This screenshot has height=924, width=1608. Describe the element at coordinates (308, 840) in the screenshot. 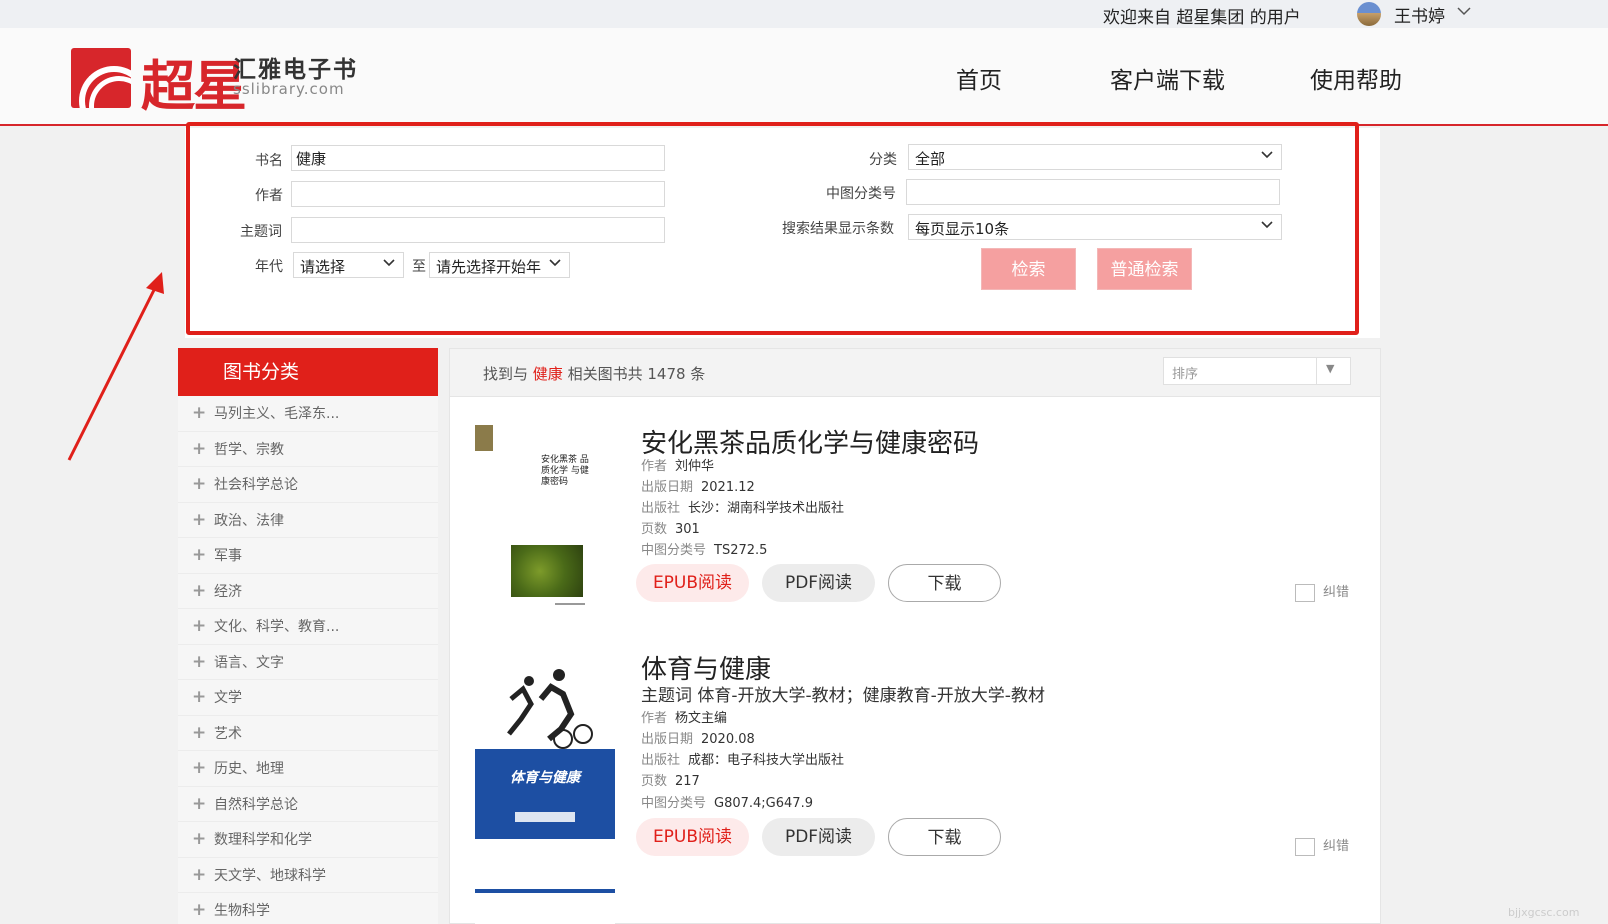

I see `category-item: + 数理科学和化学` at that location.